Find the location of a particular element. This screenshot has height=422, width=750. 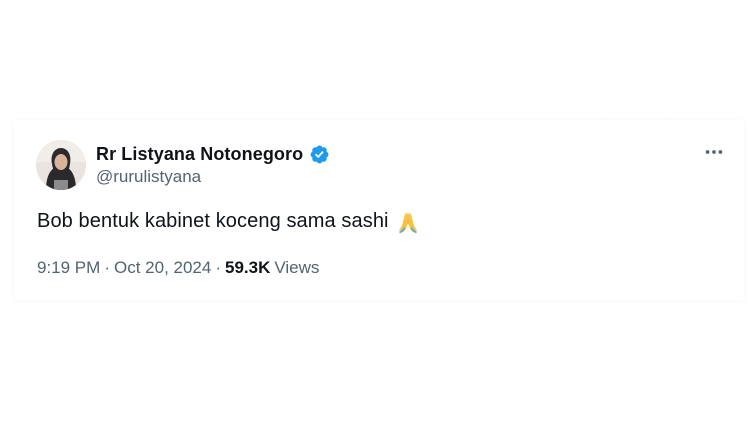

author-name-row: Rr Listyana Notonegoro is located at coordinates (213, 154).